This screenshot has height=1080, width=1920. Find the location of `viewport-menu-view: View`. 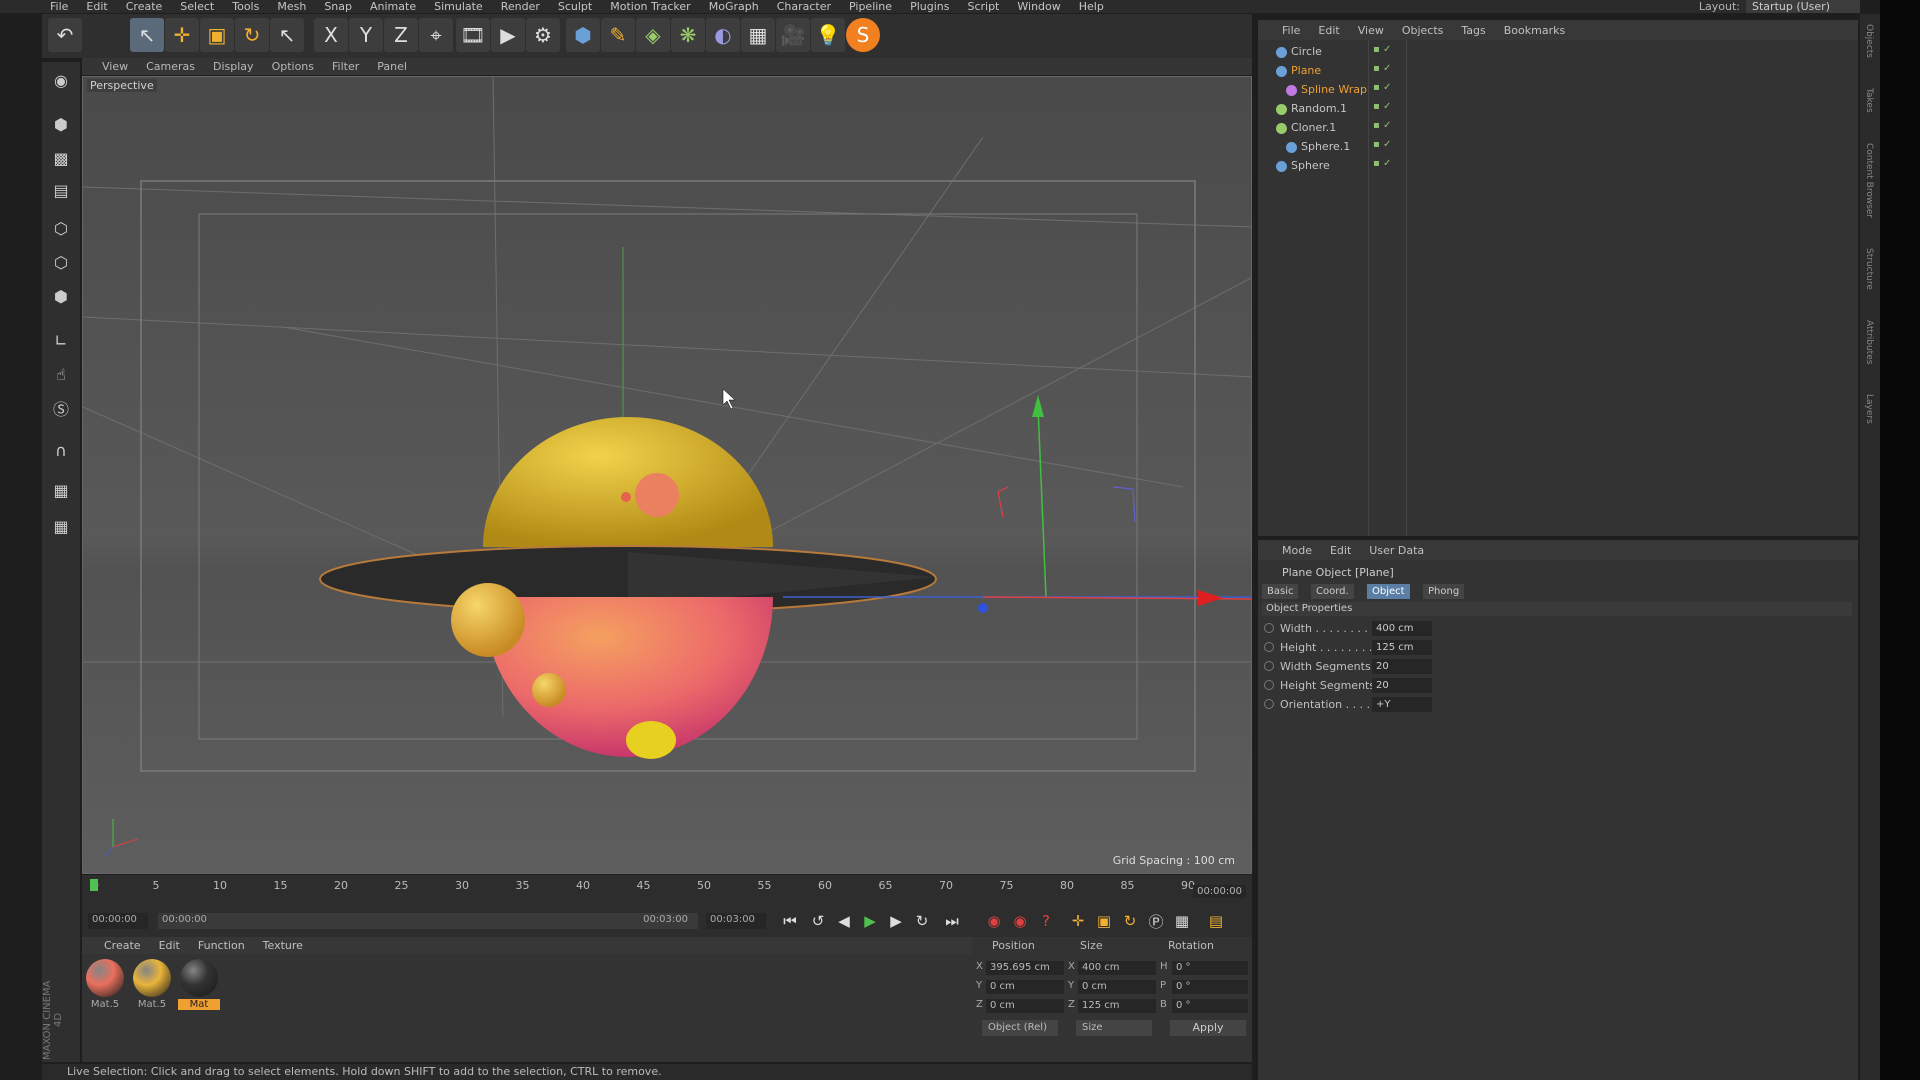

viewport-menu-view: View is located at coordinates (115, 66).